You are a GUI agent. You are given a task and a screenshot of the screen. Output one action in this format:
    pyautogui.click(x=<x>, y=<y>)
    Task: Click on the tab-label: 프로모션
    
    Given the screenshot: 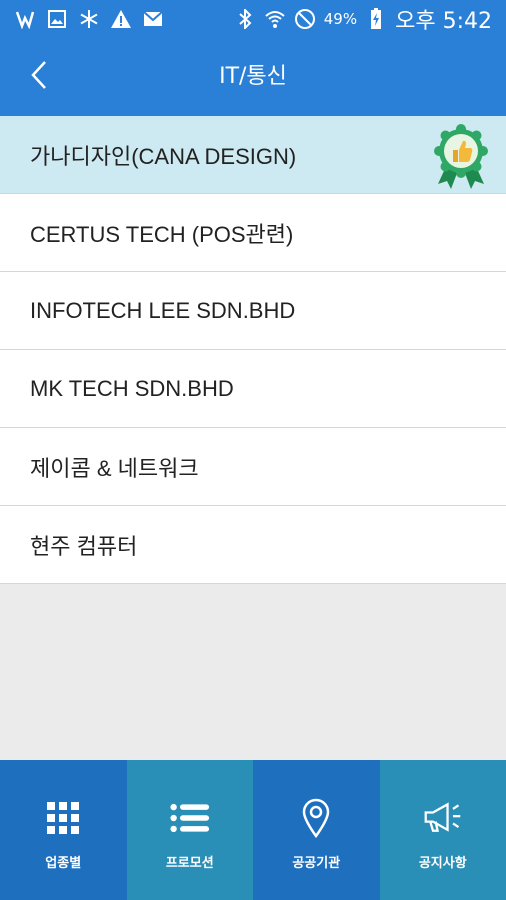 What is the action you would take?
    pyautogui.click(x=189, y=863)
    